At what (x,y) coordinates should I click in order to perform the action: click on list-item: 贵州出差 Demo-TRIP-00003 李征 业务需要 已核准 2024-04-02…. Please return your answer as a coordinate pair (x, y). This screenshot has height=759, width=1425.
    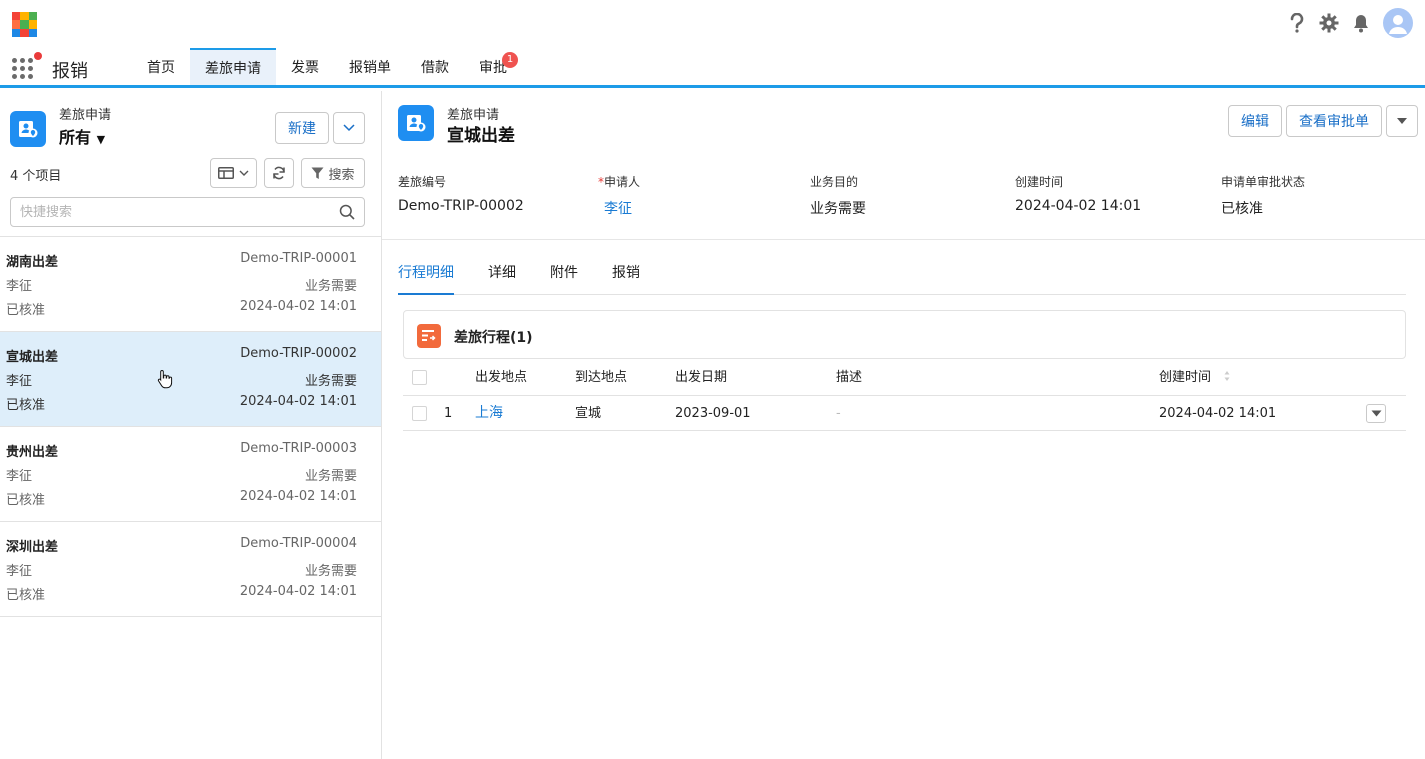
    Looking at the image, I should click on (190, 474).